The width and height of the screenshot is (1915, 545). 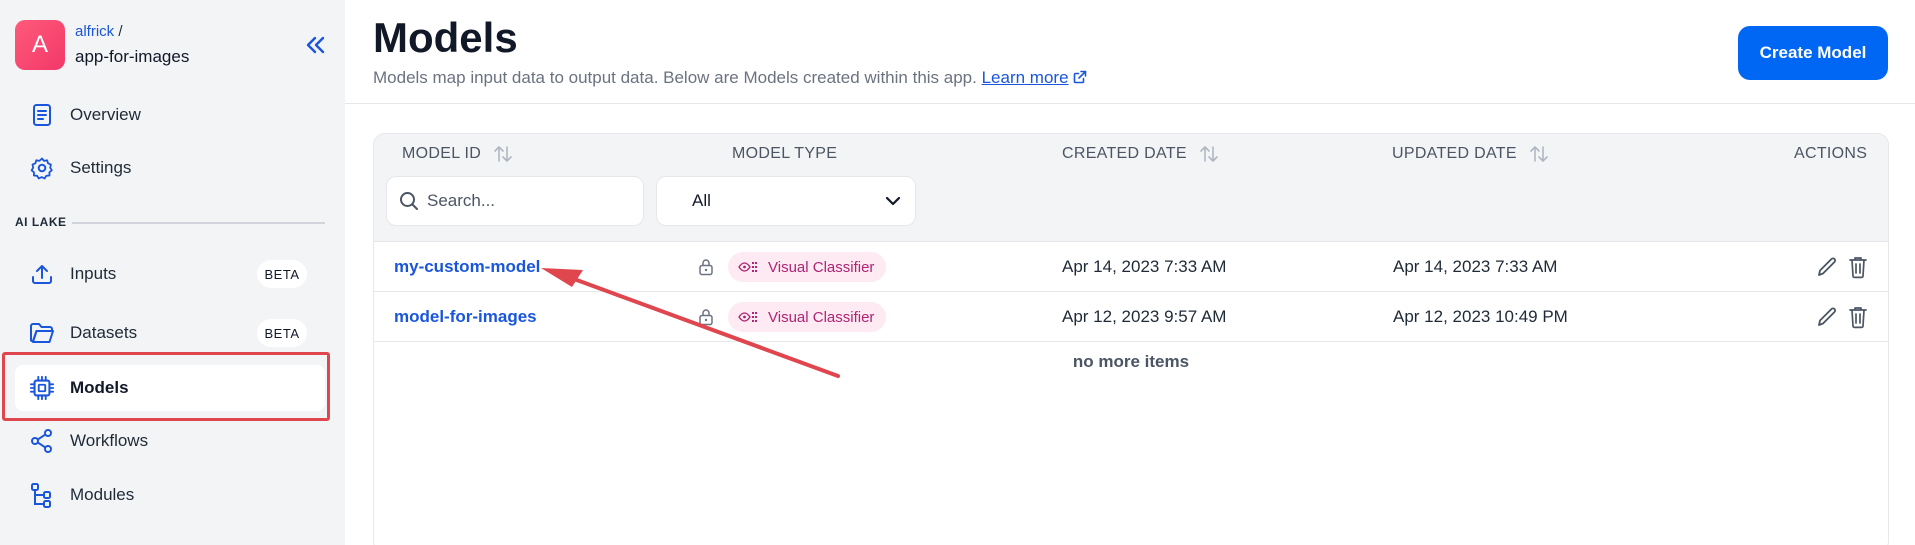 I want to click on column-actions: ACTIONS, so click(x=1830, y=154).